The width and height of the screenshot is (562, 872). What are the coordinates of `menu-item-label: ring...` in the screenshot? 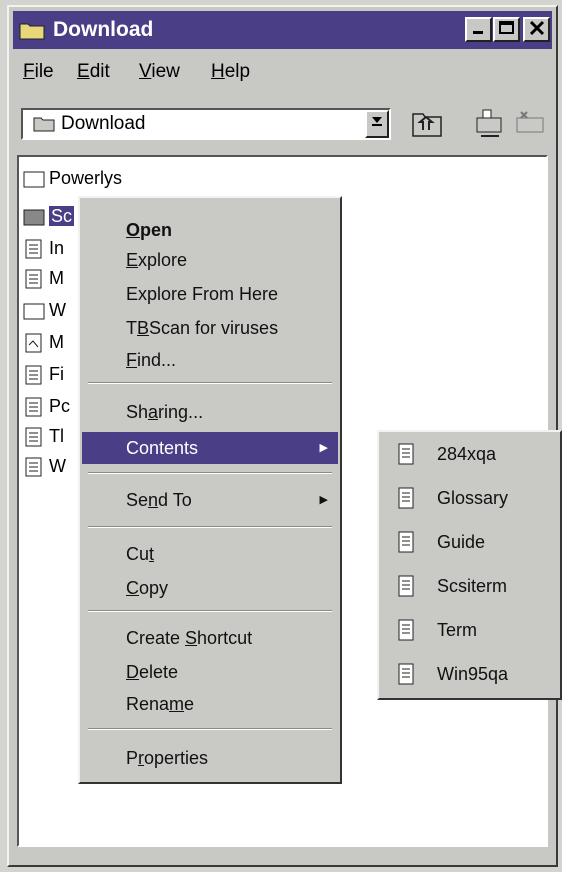 It's located at (181, 412).